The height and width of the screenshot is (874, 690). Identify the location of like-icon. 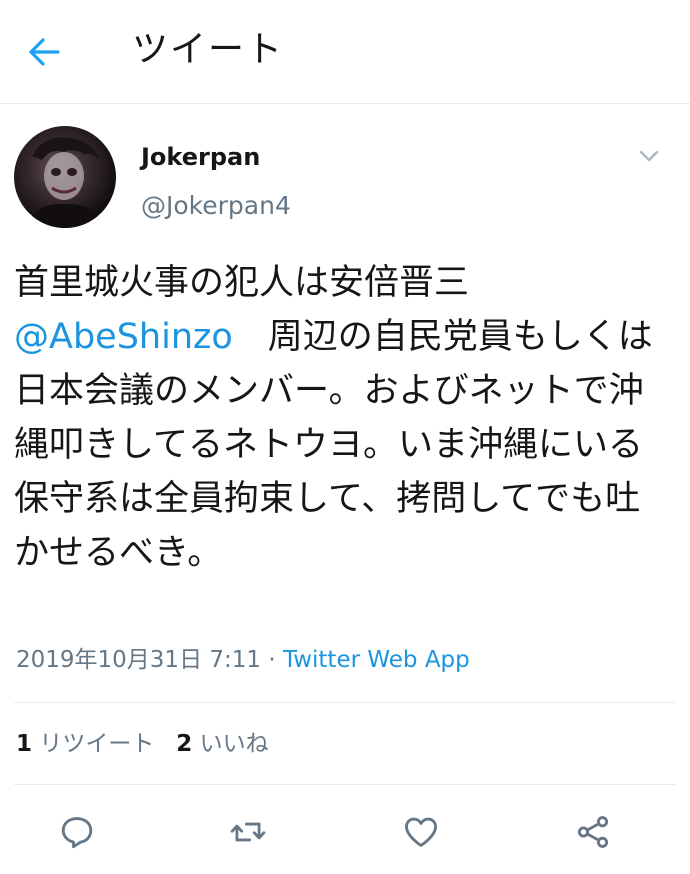
(421, 832).